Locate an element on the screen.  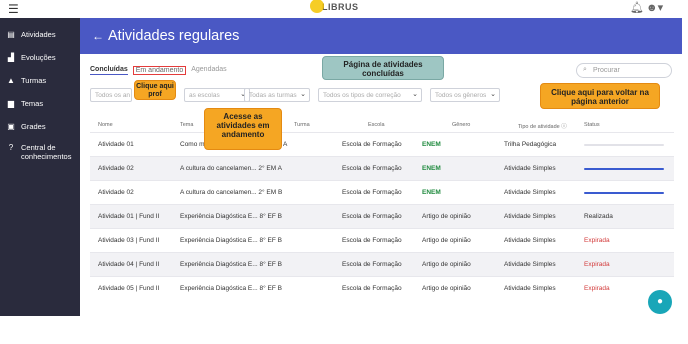
sidebar-item-temas: ▆ Temas is located at coordinates (42, 103).